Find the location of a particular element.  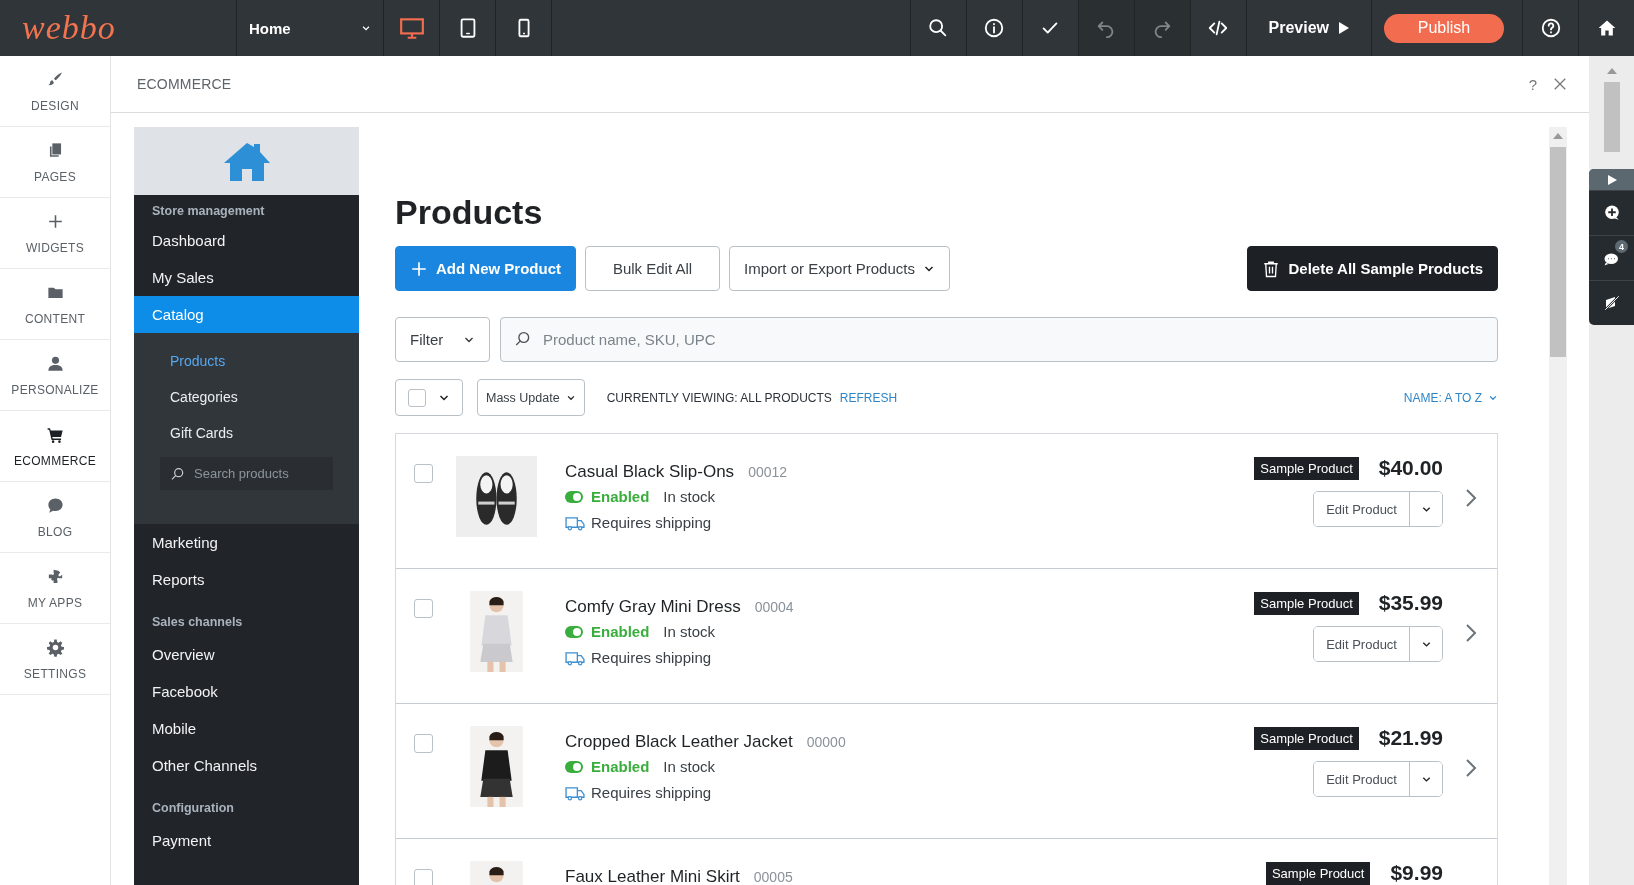

page-title: Products is located at coordinates (469, 212).